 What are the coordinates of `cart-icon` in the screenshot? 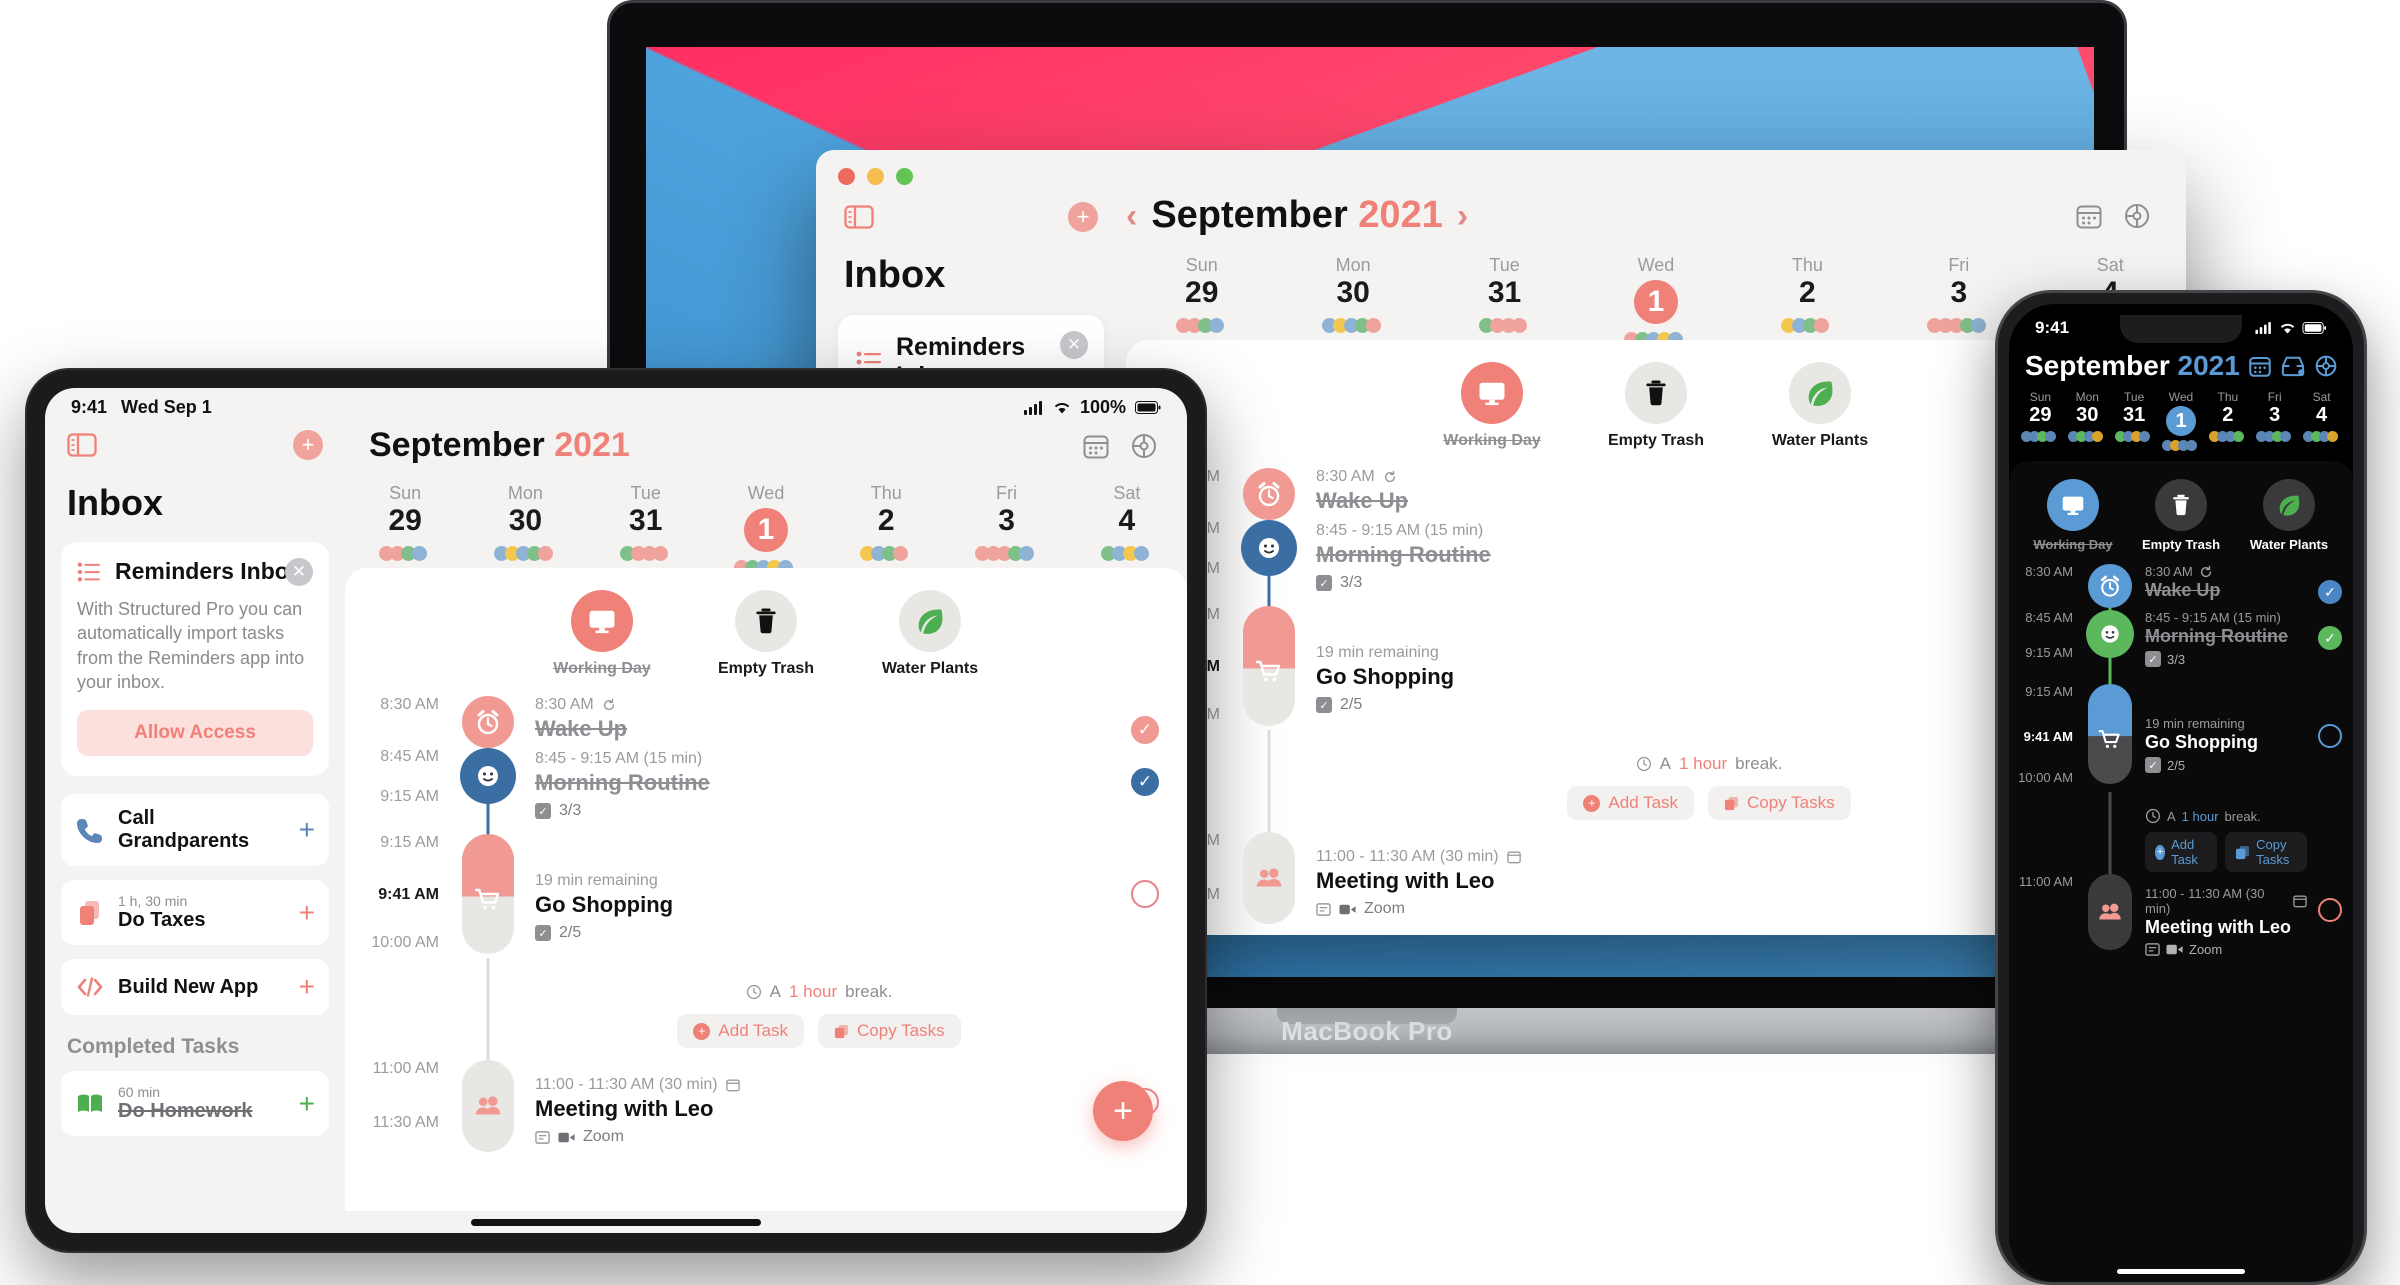 It's located at (488, 899).